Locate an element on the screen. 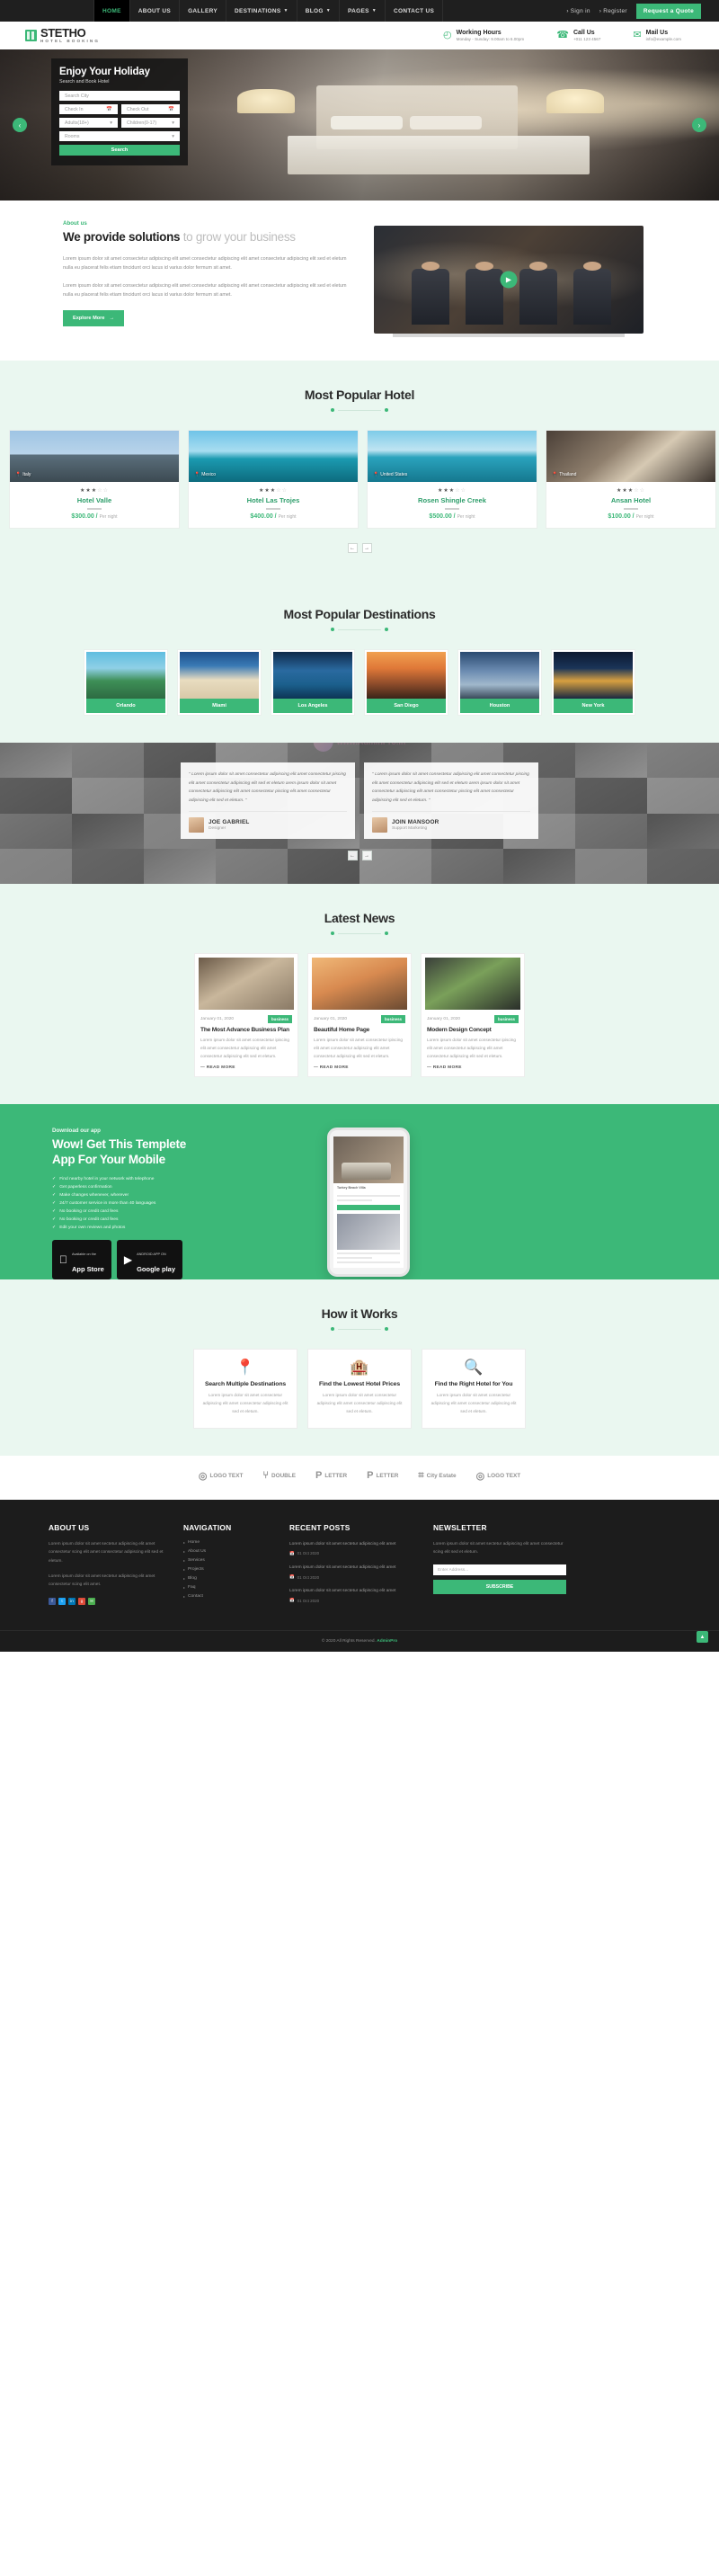  news-title: The Most Advance Business Plan is located at coordinates (246, 1030).